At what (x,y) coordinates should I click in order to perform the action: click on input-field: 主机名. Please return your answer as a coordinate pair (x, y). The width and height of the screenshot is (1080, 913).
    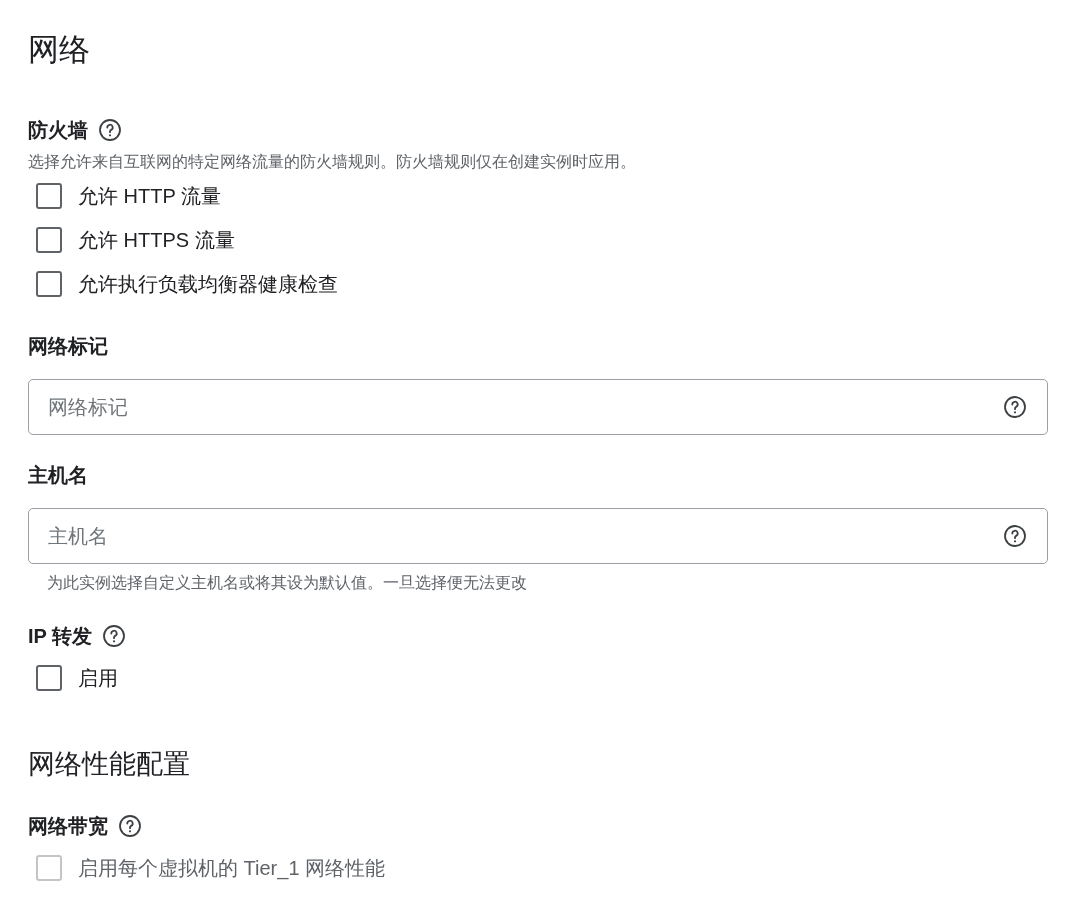
    Looking at the image, I should click on (538, 536).